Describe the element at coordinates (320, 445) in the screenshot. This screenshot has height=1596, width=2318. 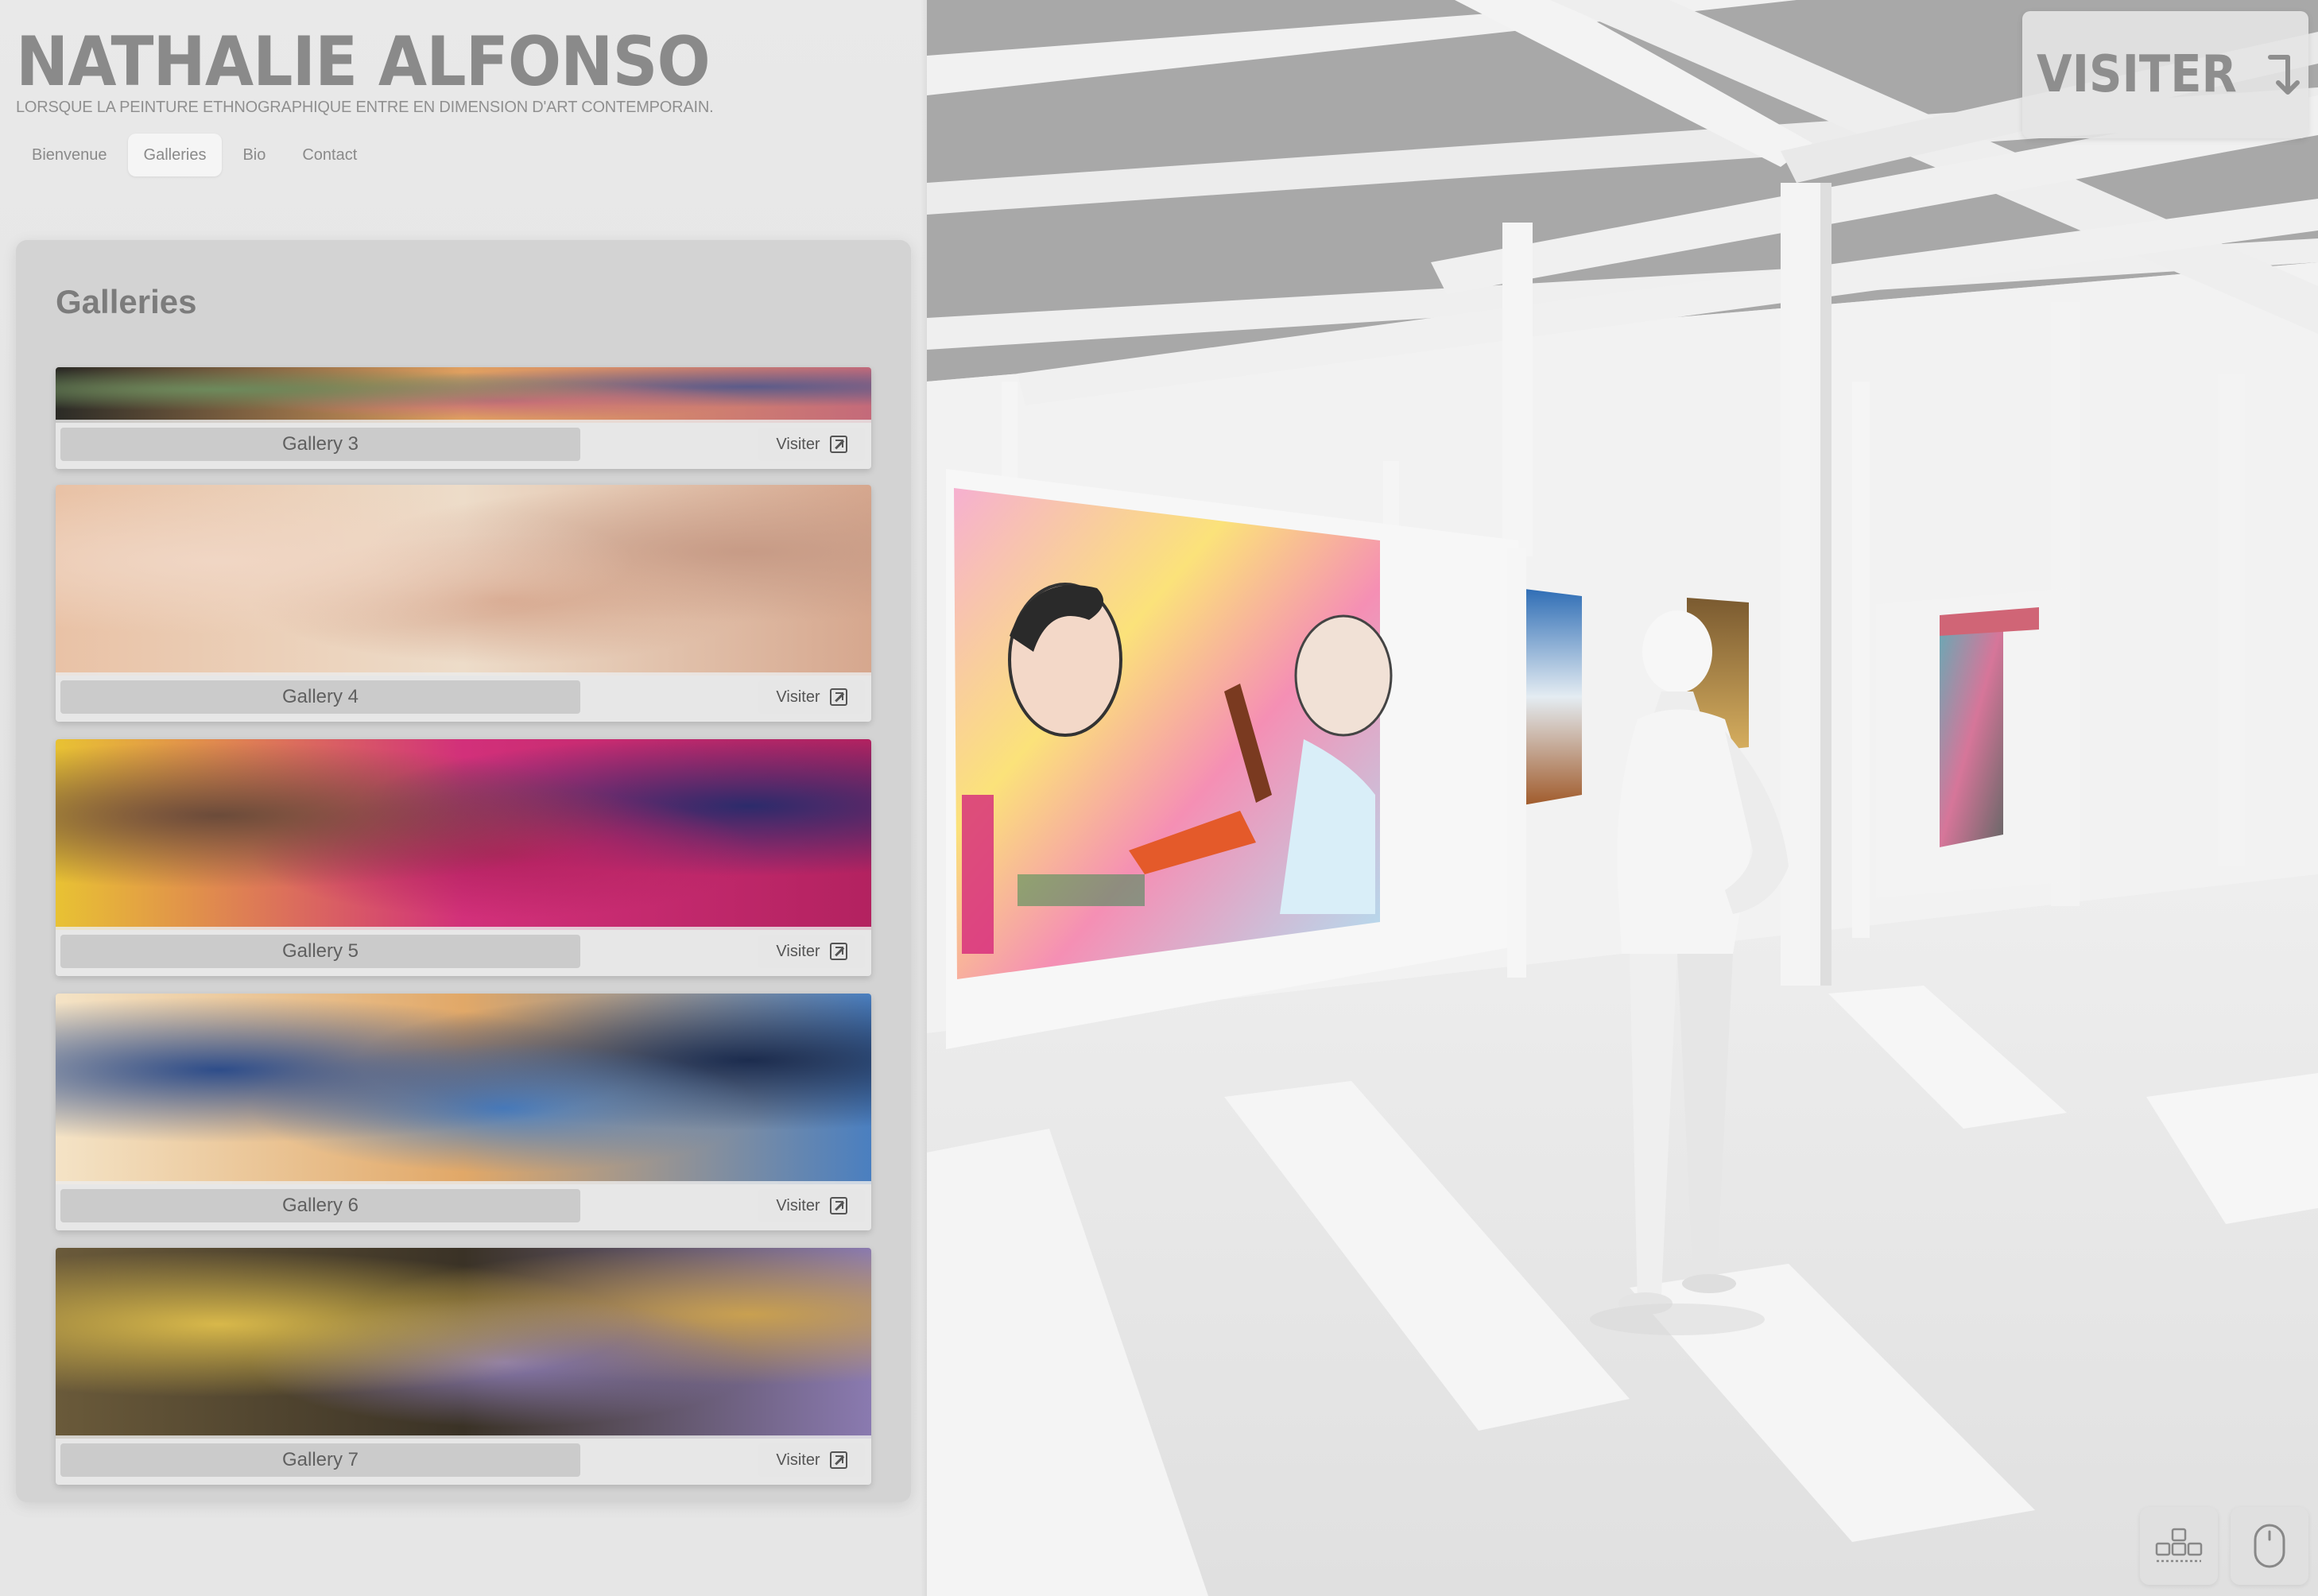
I see `gallery-name: Gallery 3` at that location.